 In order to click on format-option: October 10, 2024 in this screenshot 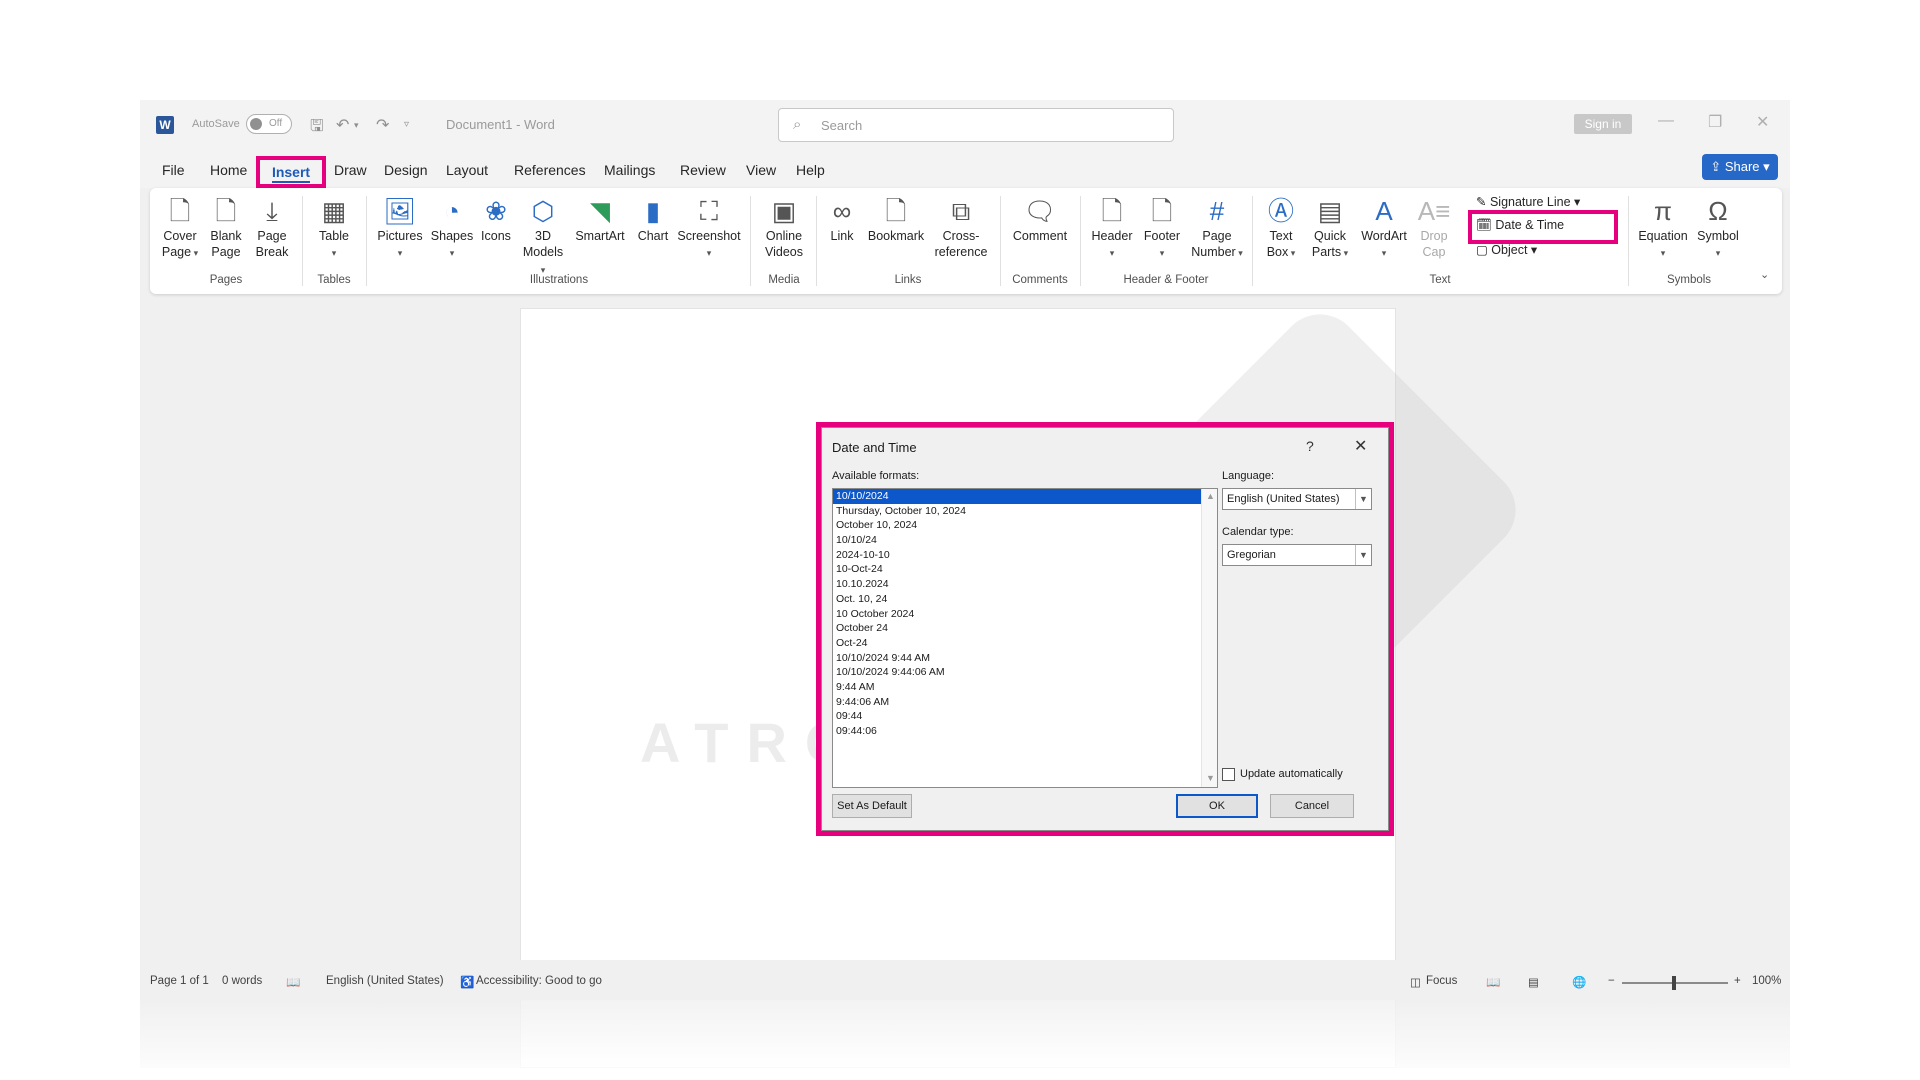, I will do `click(1017, 525)`.